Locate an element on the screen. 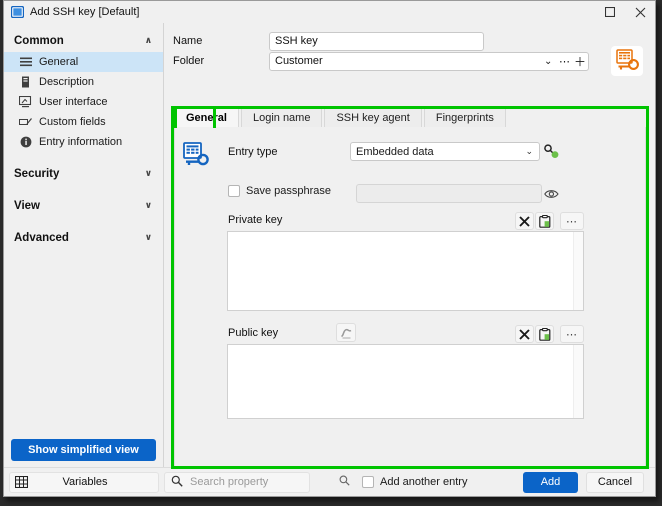  variables-button: Variables is located at coordinates (84, 482).